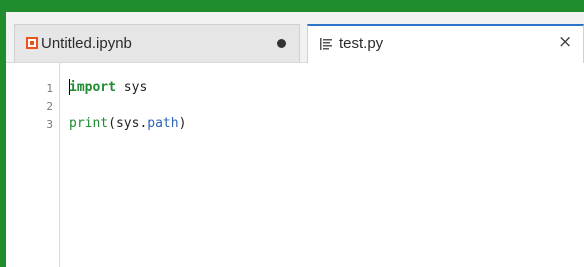 The width and height of the screenshot is (584, 267). Describe the element at coordinates (49, 124) in the screenshot. I see `line-number: 3` at that location.